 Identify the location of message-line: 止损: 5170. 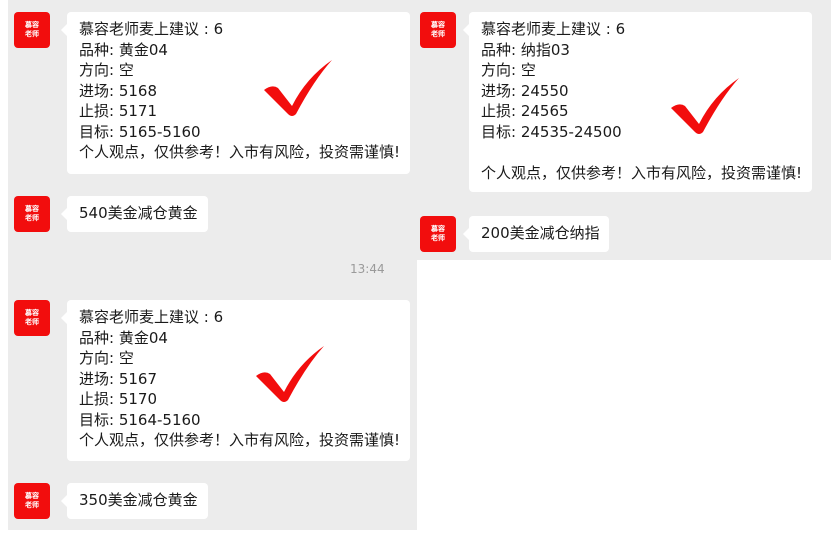
(118, 399).